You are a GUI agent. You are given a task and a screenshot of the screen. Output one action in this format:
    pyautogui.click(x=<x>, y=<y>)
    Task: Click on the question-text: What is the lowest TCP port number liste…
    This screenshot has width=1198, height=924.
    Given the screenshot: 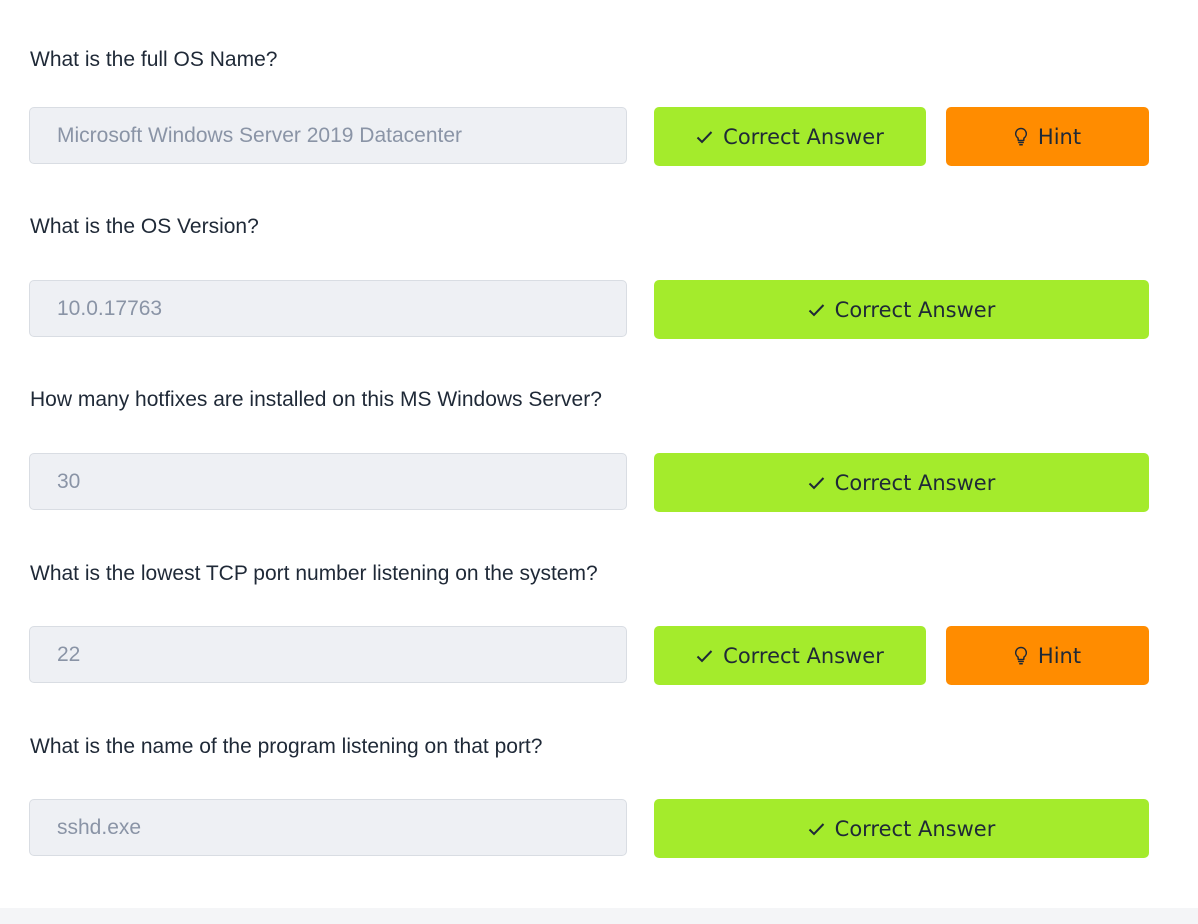 What is the action you would take?
    pyautogui.click(x=314, y=573)
    